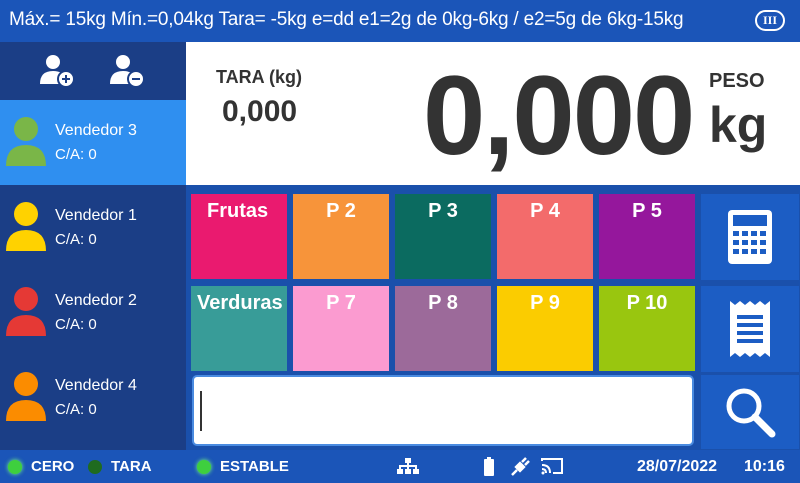  I want to click on accuracy-class-badge: III, so click(770, 20).